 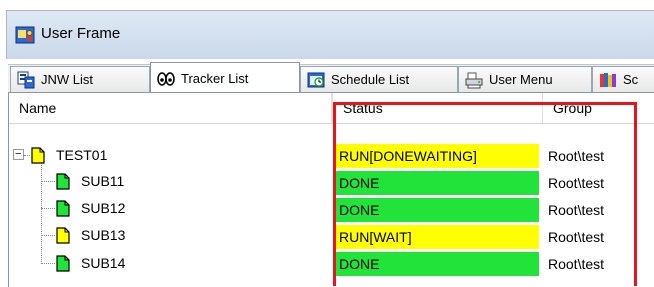 What do you see at coordinates (474, 80) in the screenshot?
I see `user-menu-icon` at bounding box center [474, 80].